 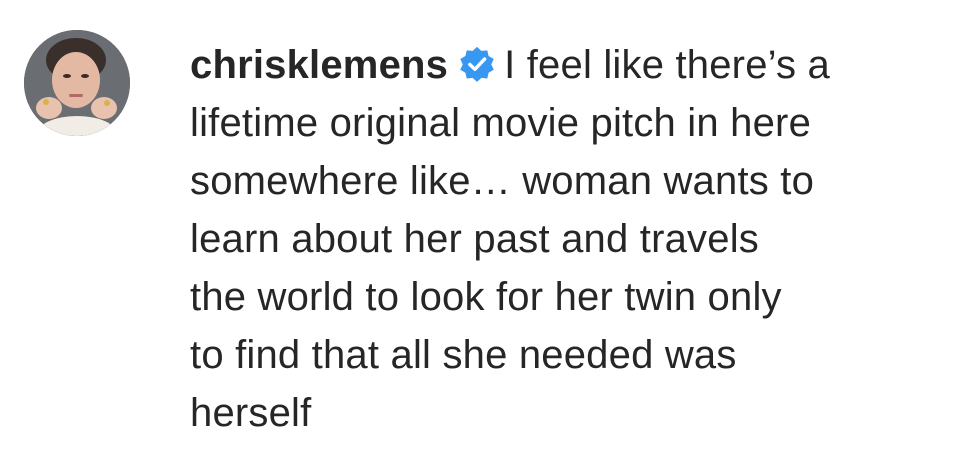 What do you see at coordinates (502, 181) in the screenshot?
I see `comment-line: somewhere like… woman wants to` at bounding box center [502, 181].